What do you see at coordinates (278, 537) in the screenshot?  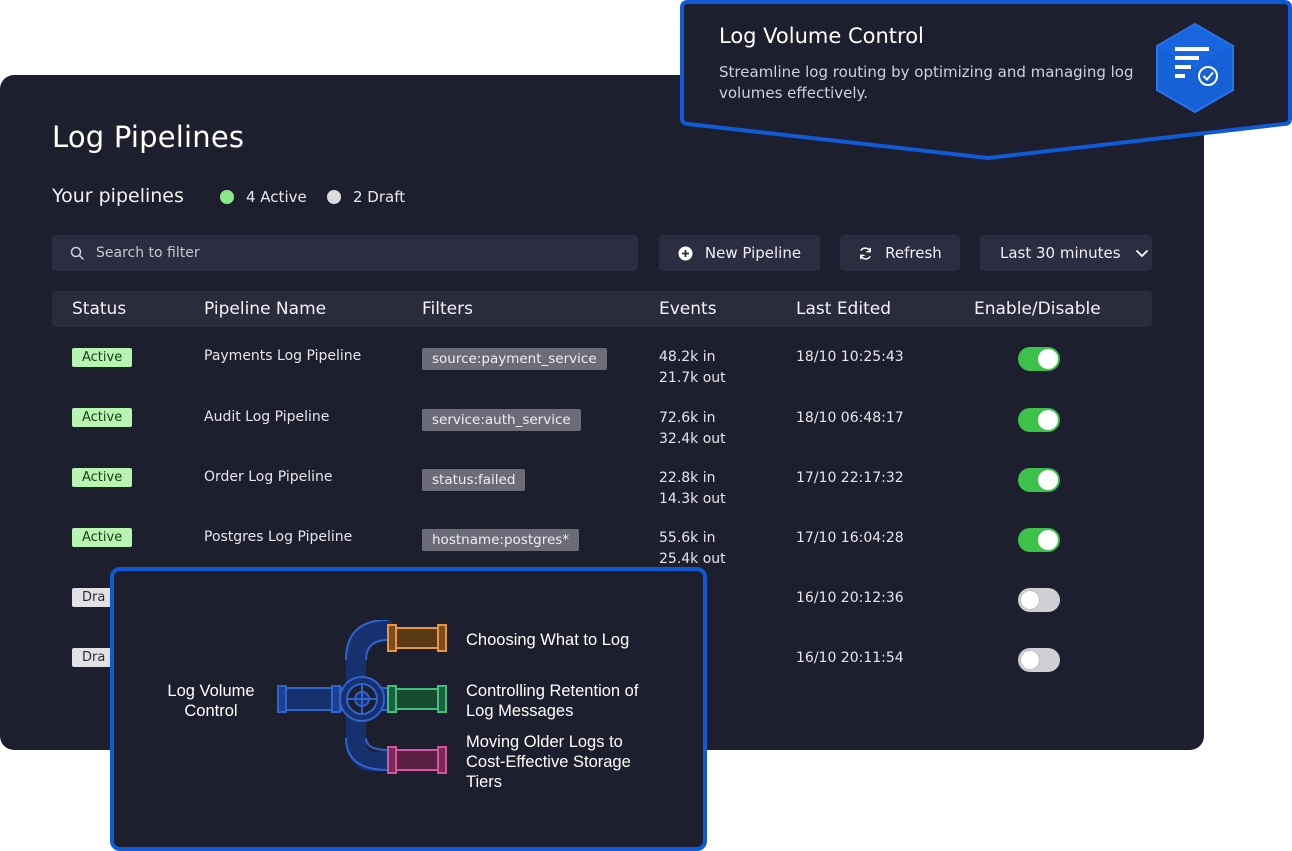 I see `pipeline-name: Postgres Log Pipeline` at bounding box center [278, 537].